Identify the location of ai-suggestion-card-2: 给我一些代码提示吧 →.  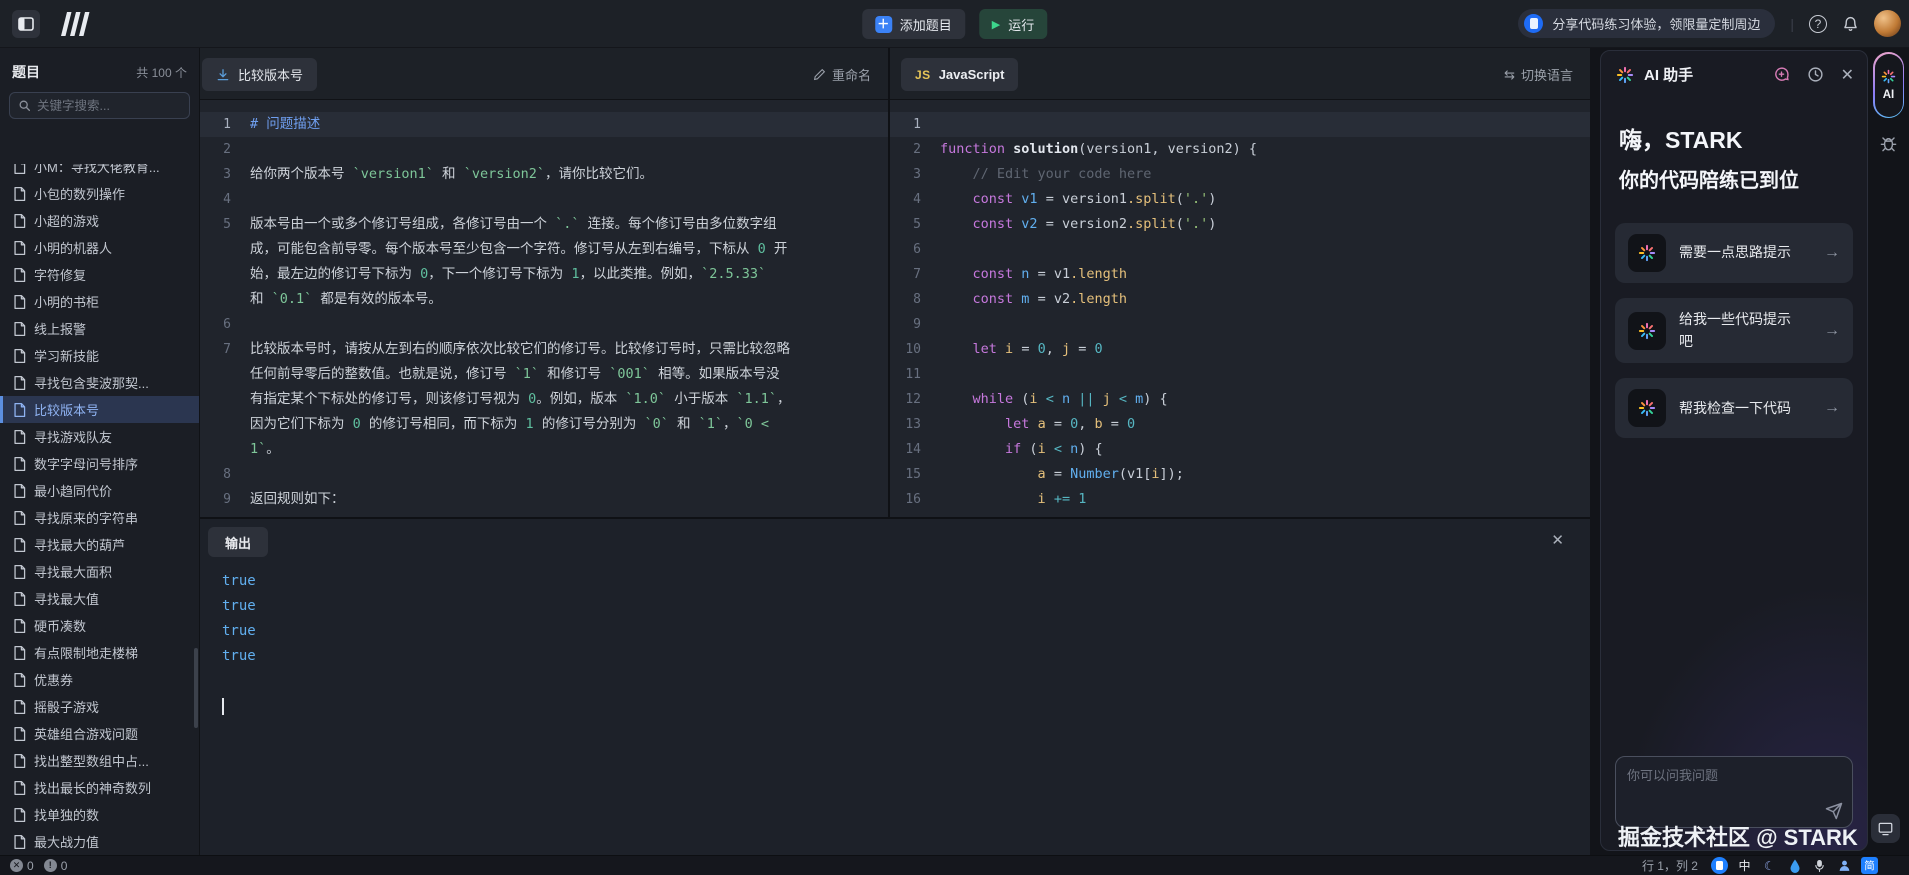
(1734, 331).